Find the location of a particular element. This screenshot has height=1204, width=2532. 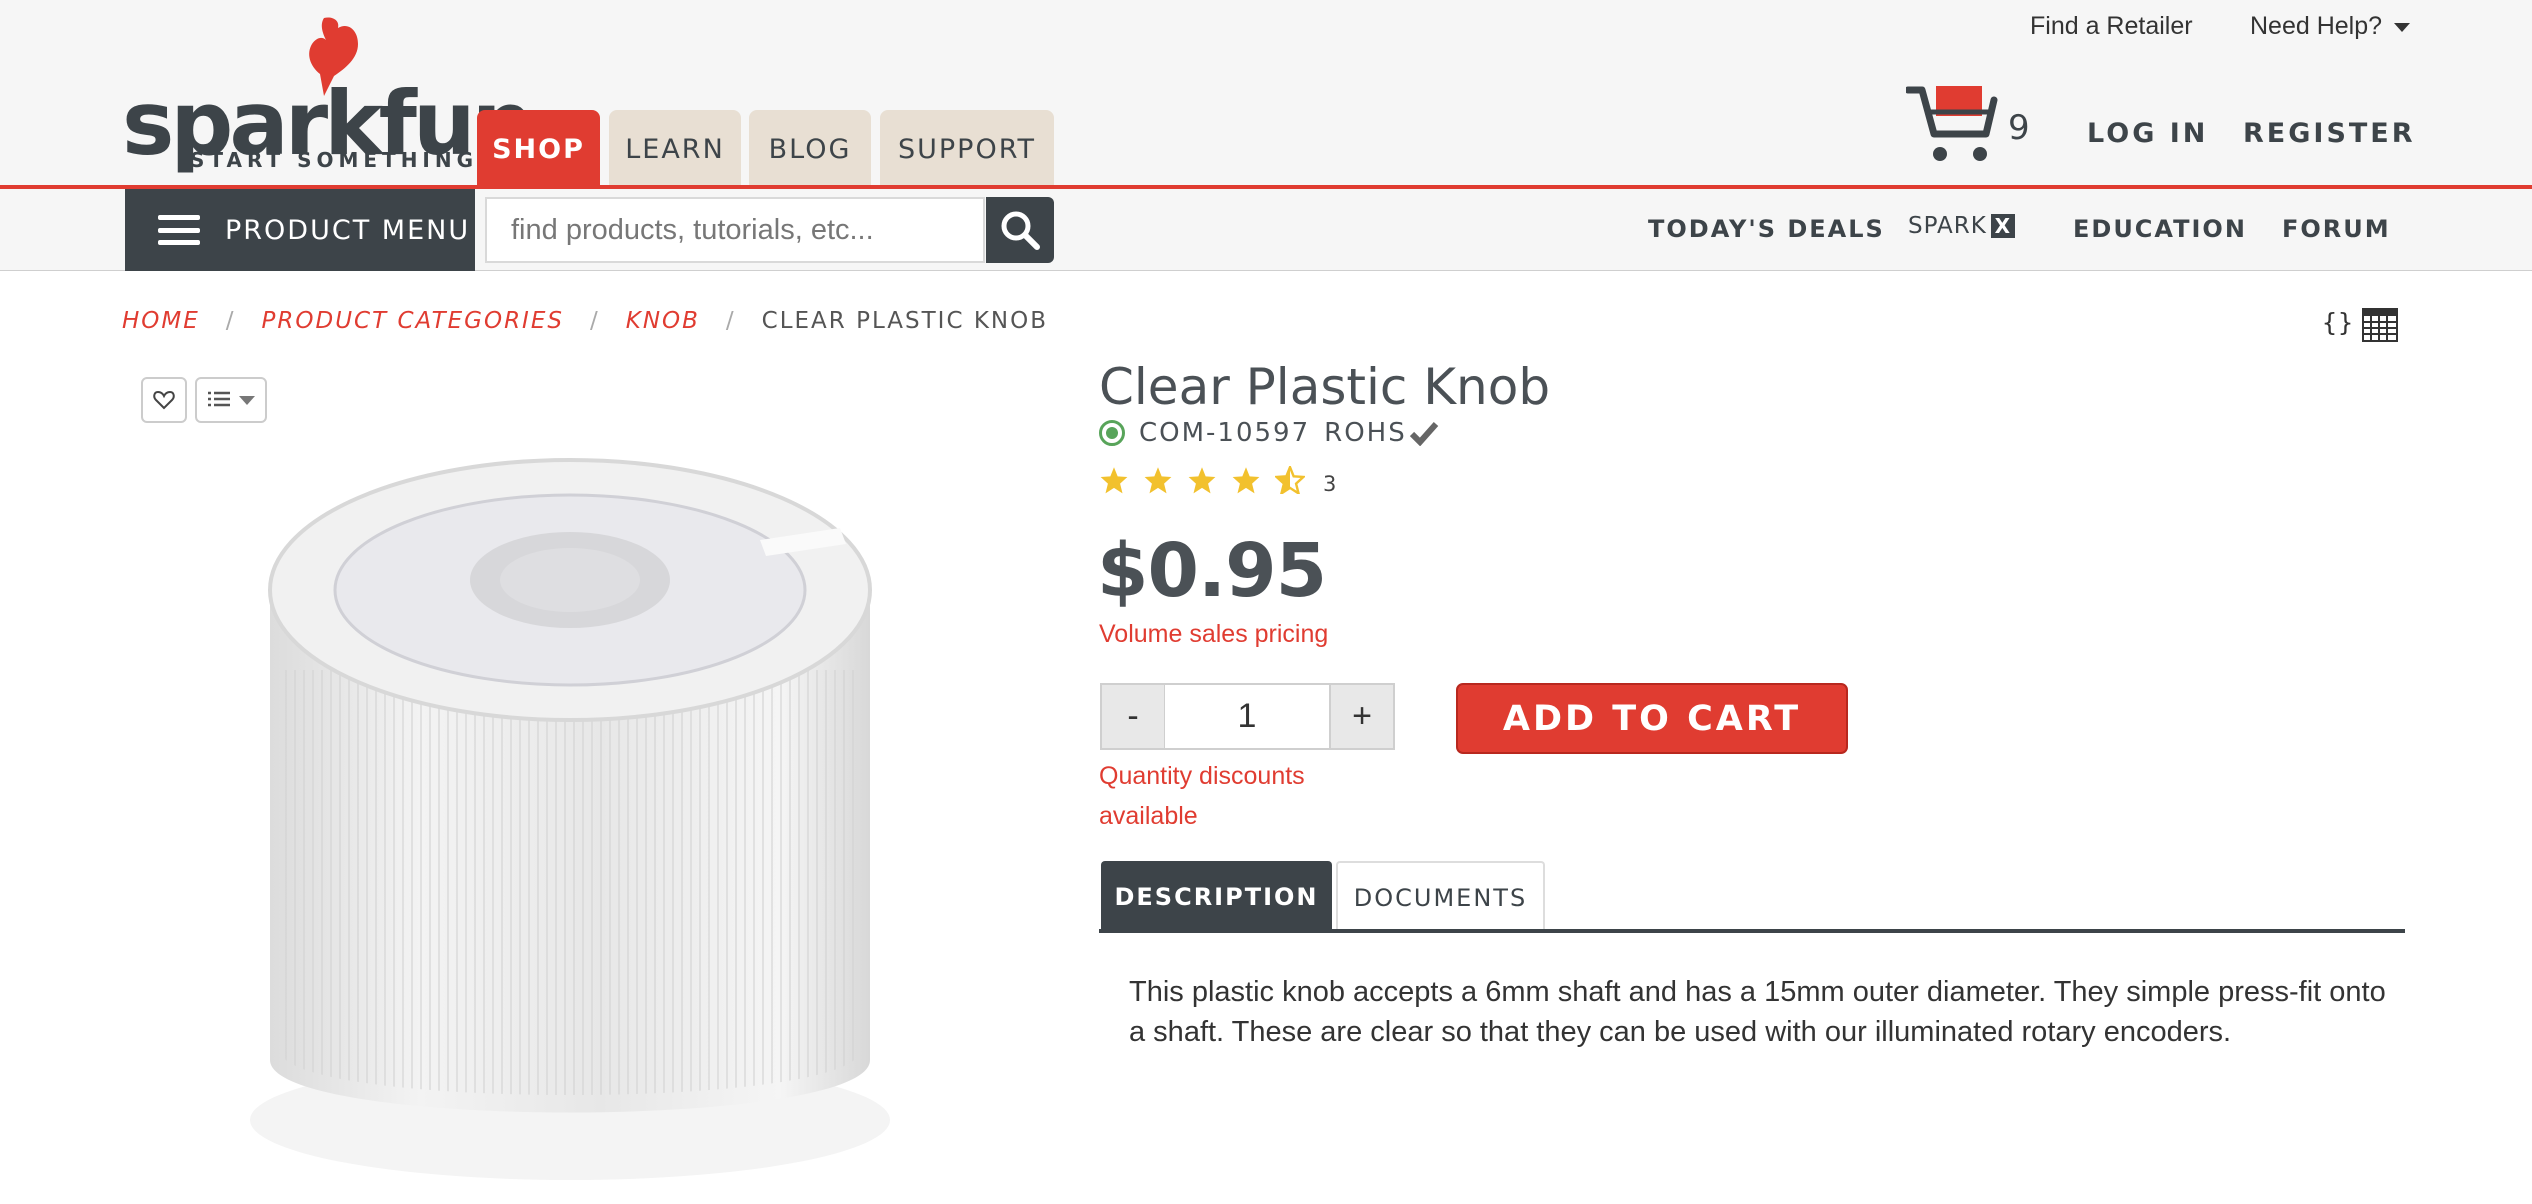

search-icon is located at coordinates (1020, 230).